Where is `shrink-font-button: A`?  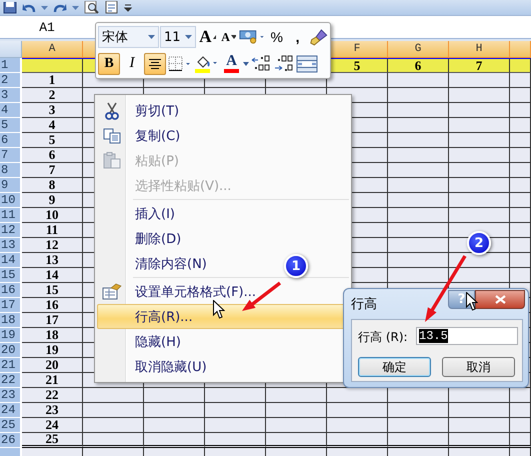 shrink-font-button: A is located at coordinates (228, 37).